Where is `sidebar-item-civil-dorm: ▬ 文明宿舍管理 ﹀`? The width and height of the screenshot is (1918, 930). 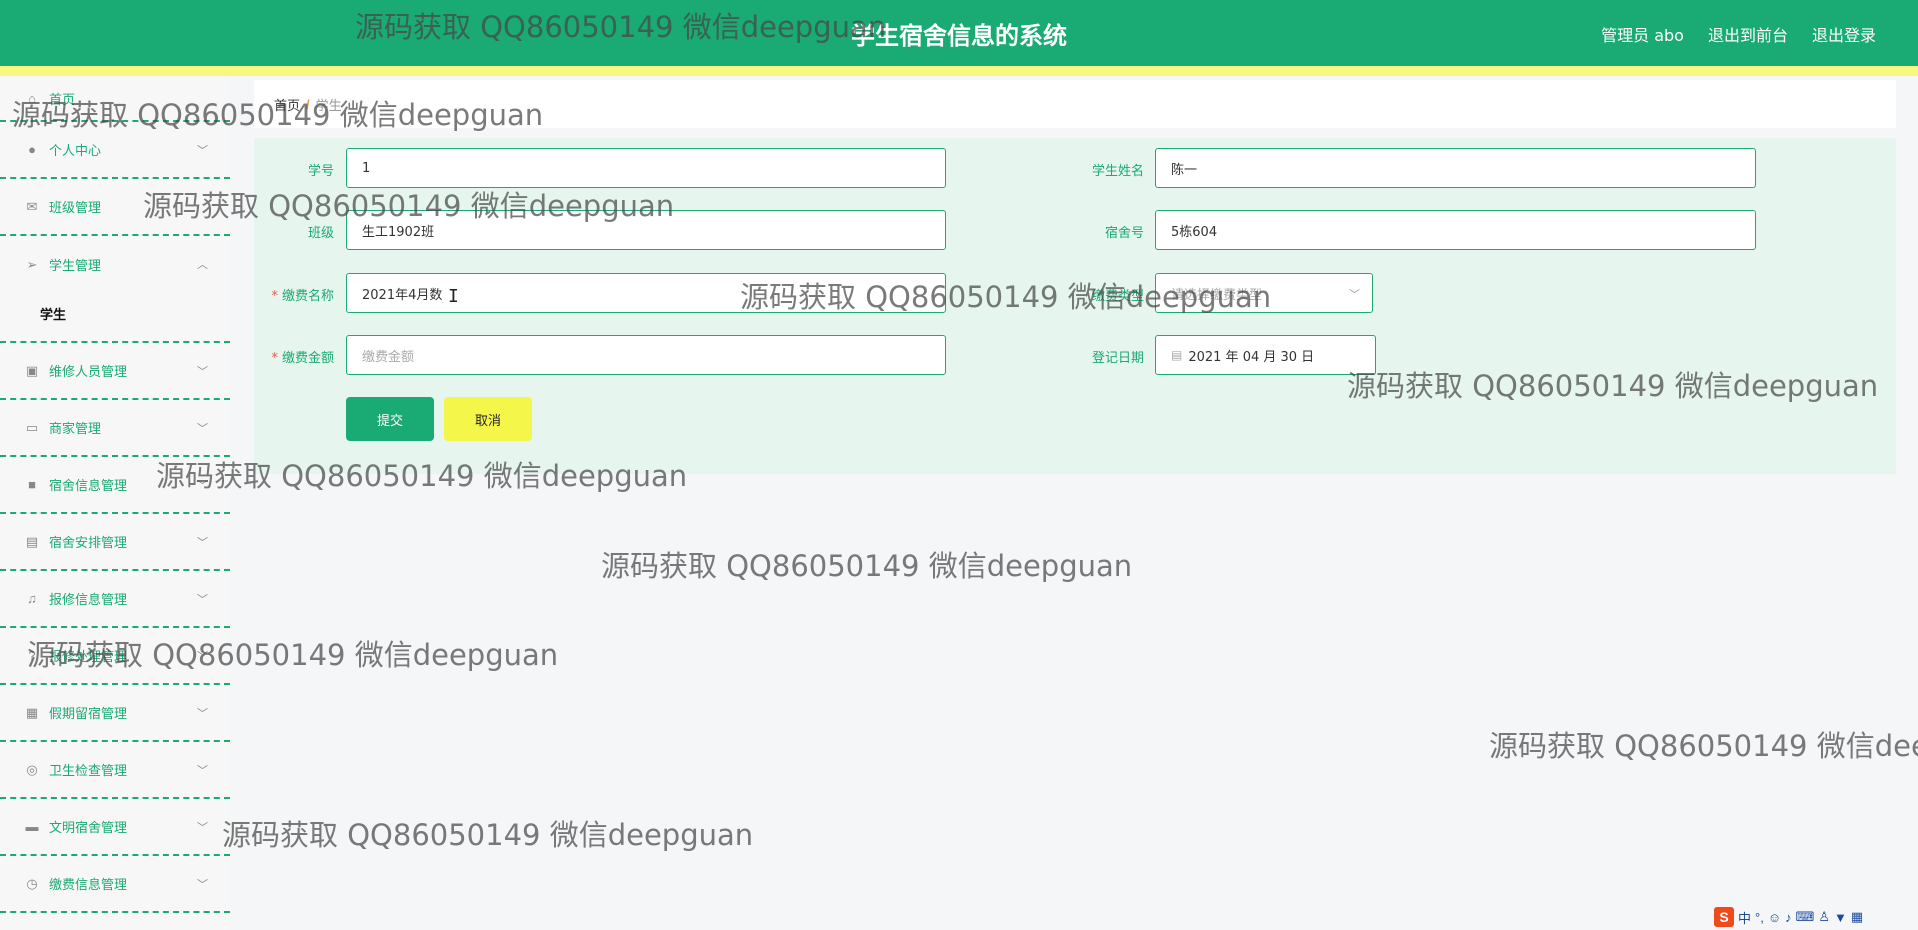
sidebar-item-civil-dorm: ▬ 文明宿舍管理 ﹀ is located at coordinates (115, 827).